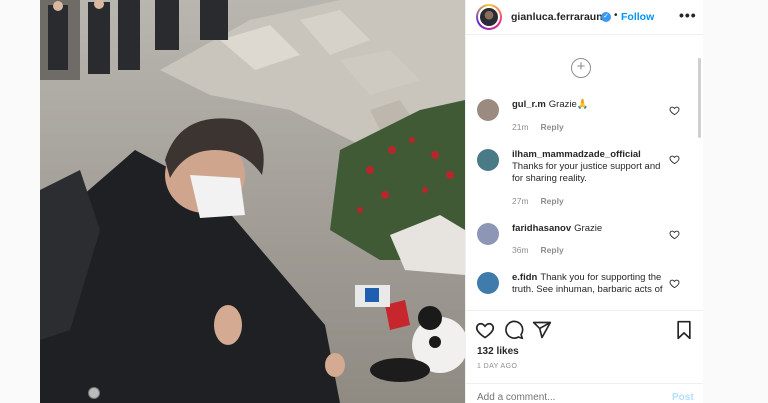 The width and height of the screenshot is (768, 403). I want to click on add-comment-bar: Post, so click(585, 393).